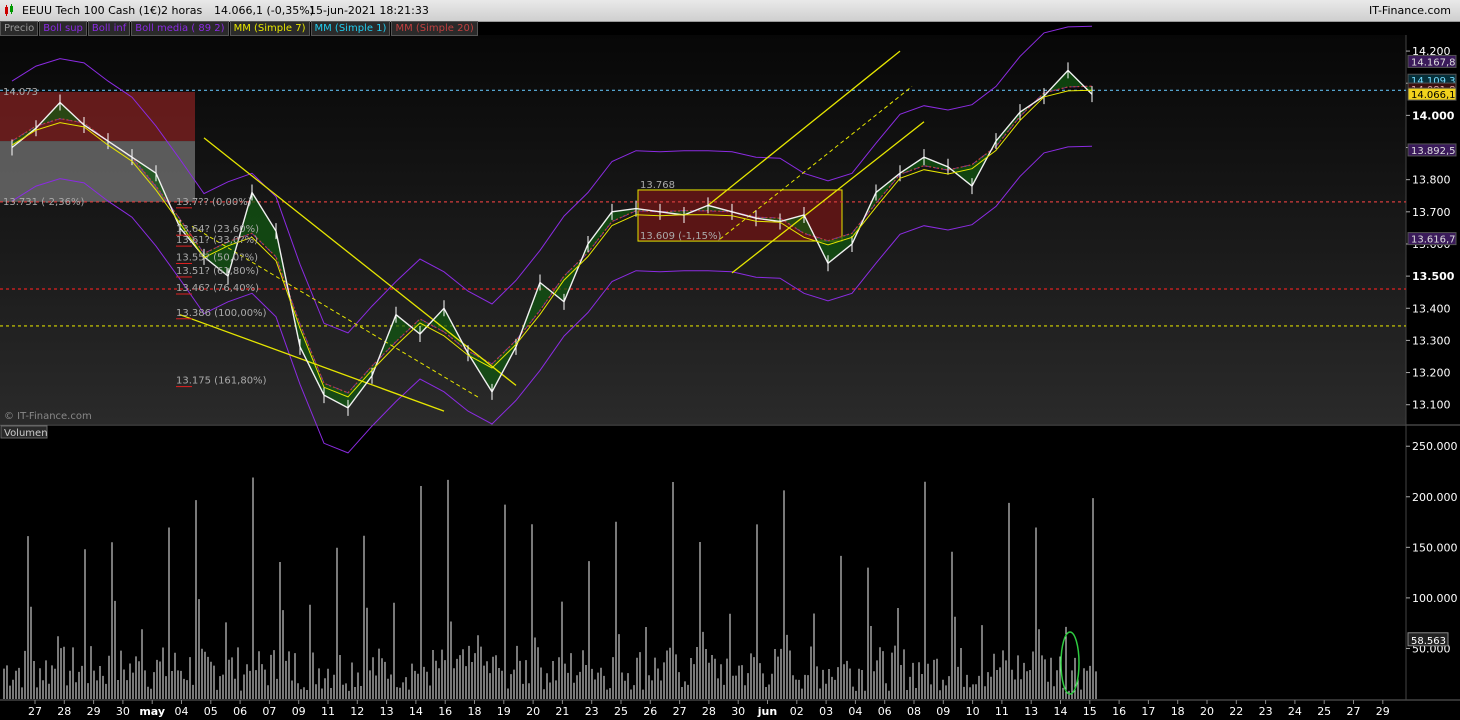  Describe the element at coordinates (1431, 340) in the screenshot. I see `y-tick-label: 13.300` at that location.